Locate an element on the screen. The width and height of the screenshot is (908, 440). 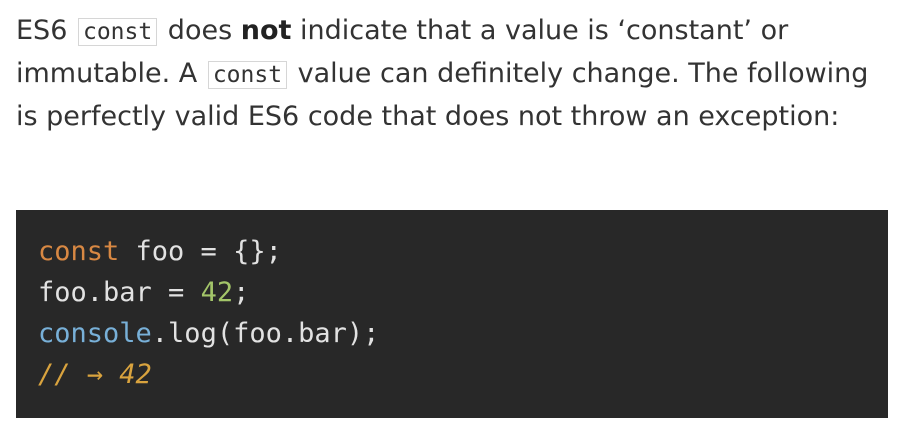
code-line-3: console.log(foo.bar); is located at coordinates (463, 333).